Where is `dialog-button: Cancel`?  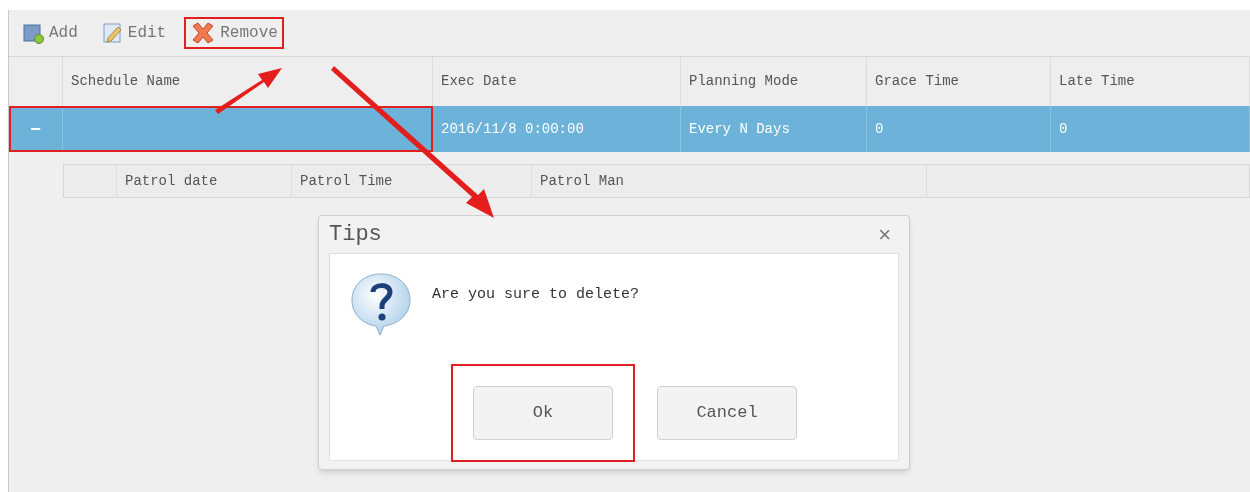 dialog-button: Cancel is located at coordinates (727, 413).